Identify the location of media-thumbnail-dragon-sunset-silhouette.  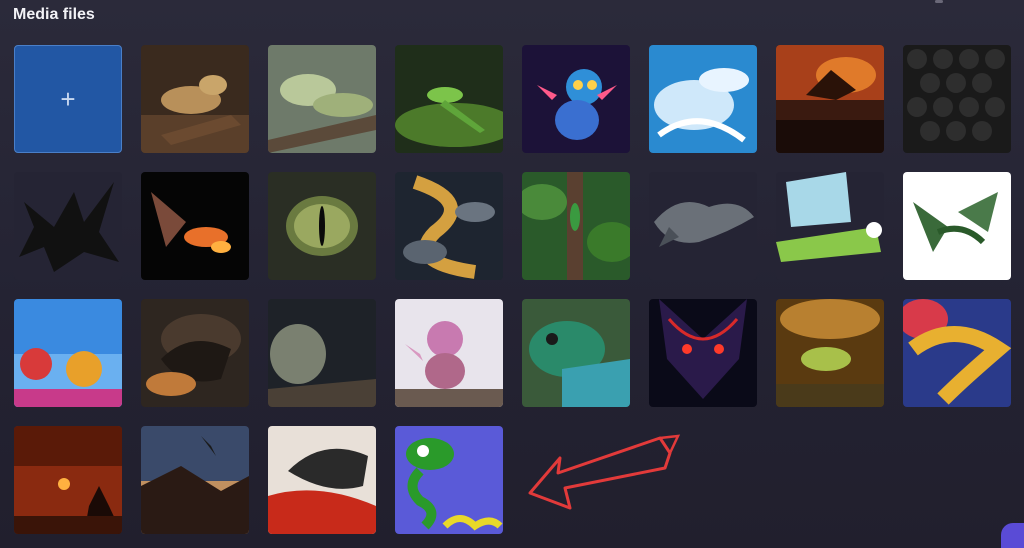
(68, 480).